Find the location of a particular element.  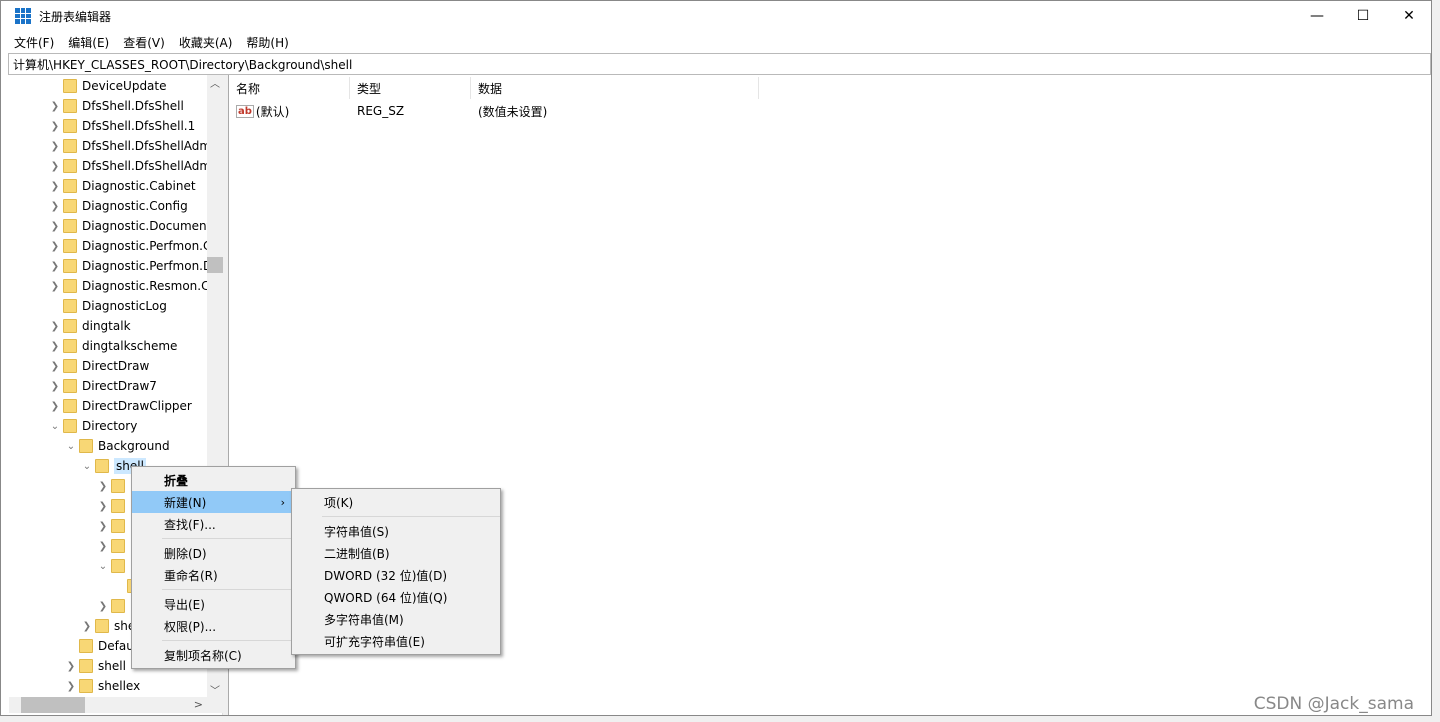

menu-item: 项(K) is located at coordinates (396, 502).